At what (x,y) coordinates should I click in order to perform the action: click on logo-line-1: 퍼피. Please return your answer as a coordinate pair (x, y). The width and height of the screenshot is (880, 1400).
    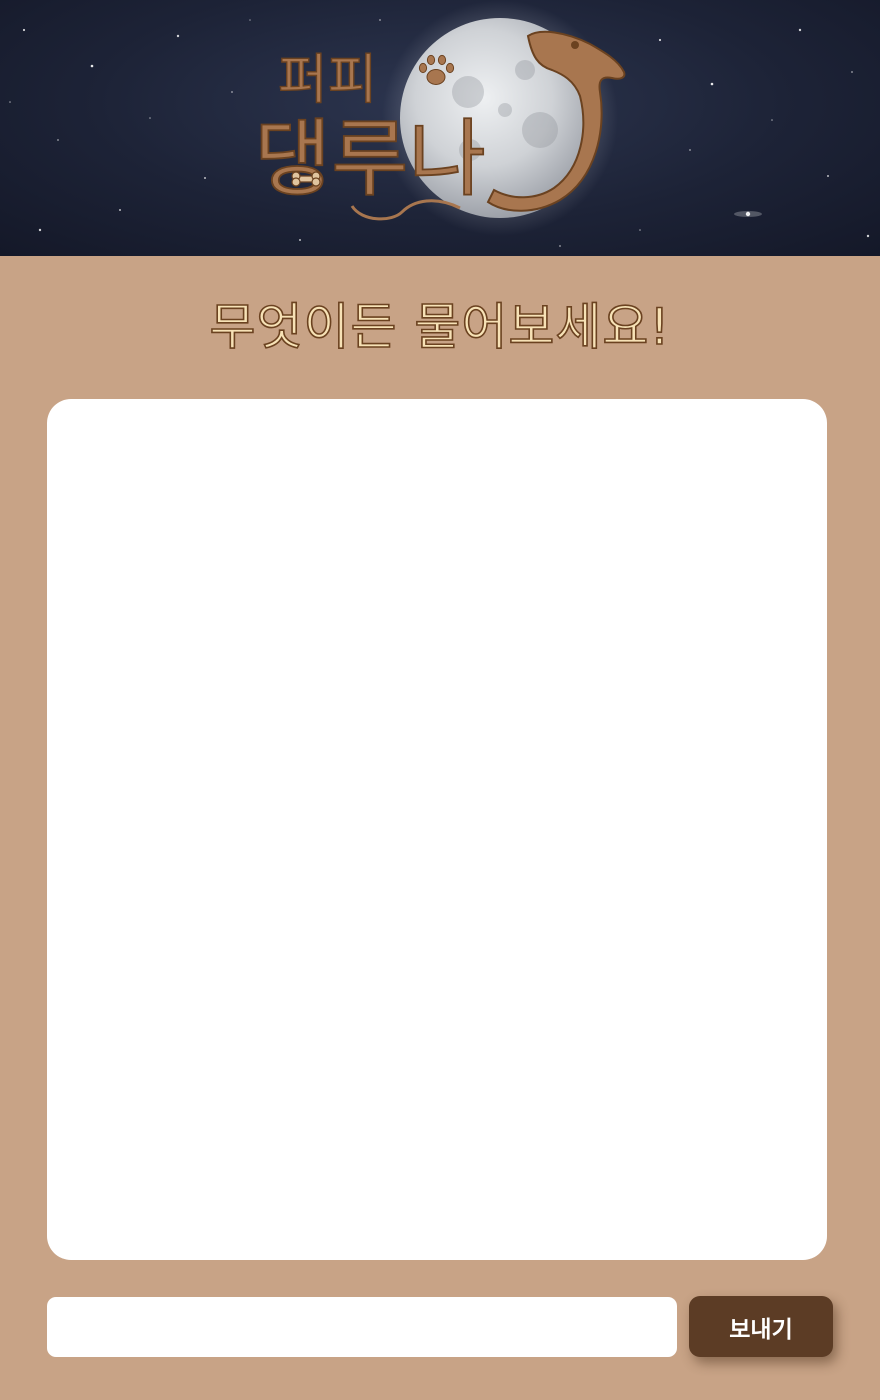
    Looking at the image, I should click on (327, 79).